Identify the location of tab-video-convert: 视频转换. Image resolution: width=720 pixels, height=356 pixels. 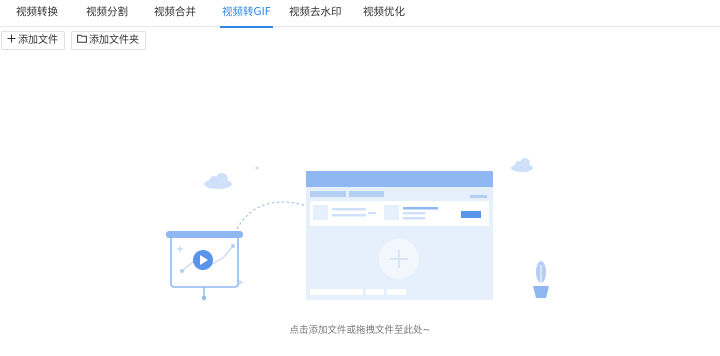
(37, 13).